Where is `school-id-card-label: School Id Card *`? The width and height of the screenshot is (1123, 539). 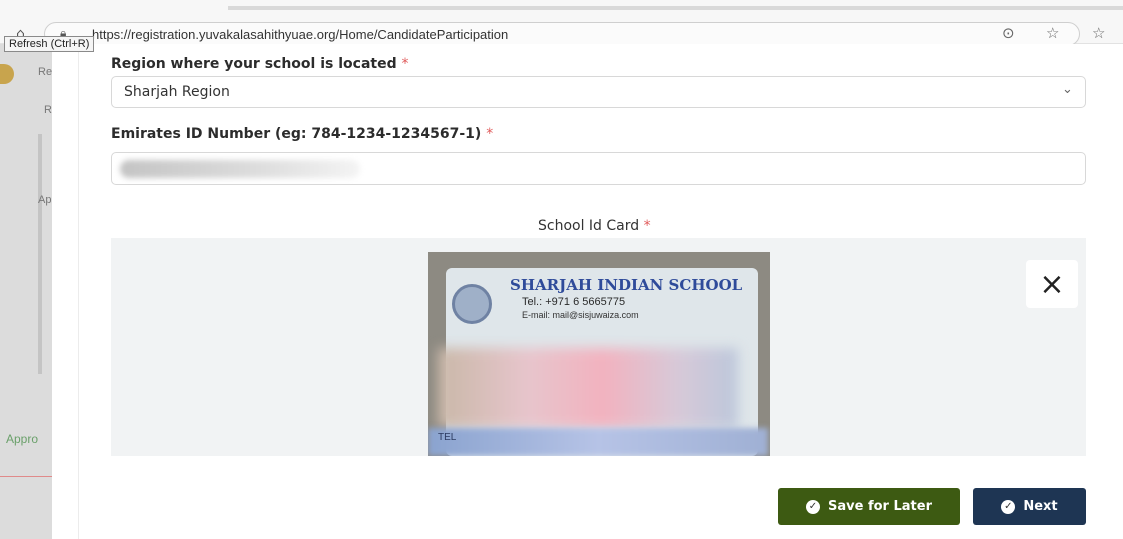 school-id-card-label: School Id Card * is located at coordinates (594, 226).